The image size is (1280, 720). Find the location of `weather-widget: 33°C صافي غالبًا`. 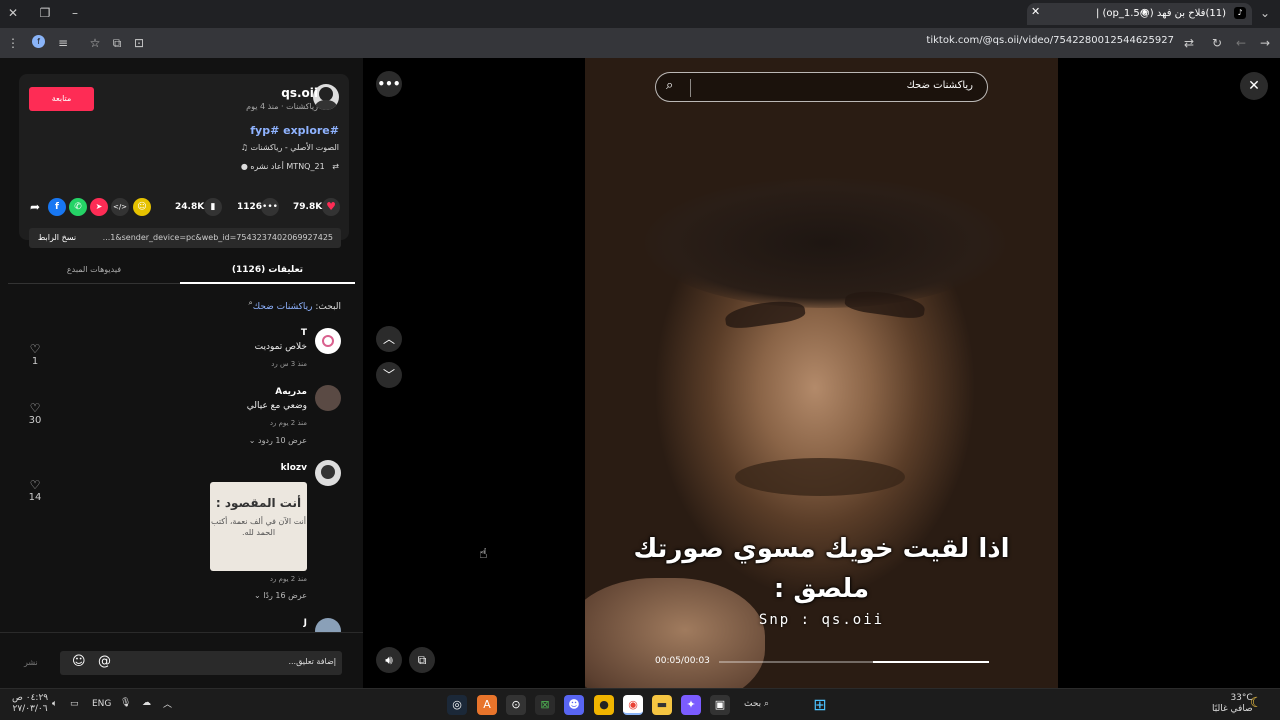

weather-widget: 33°C صافي غالبًا is located at coordinates (1232, 704).